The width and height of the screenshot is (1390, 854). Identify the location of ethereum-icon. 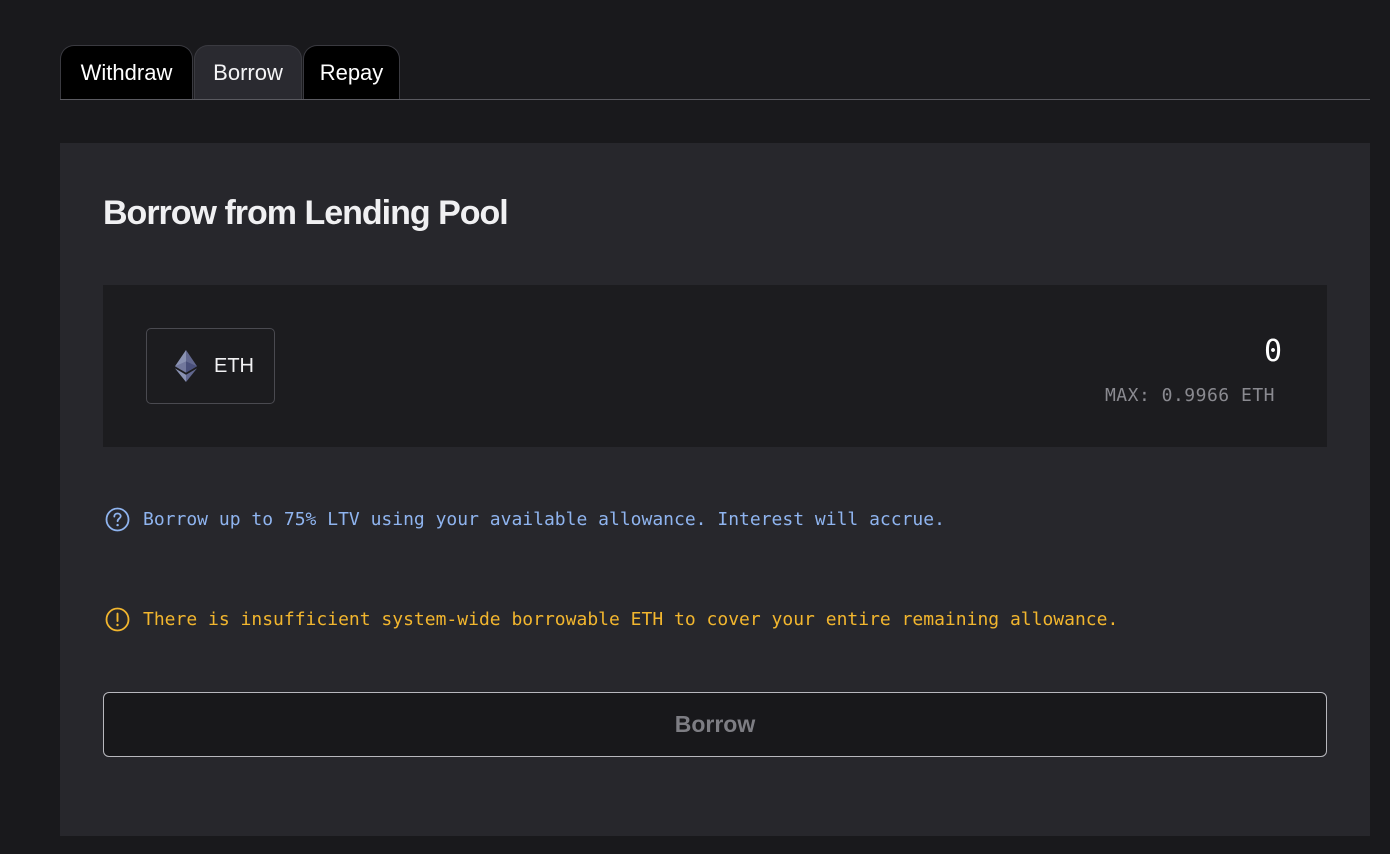
(186, 366).